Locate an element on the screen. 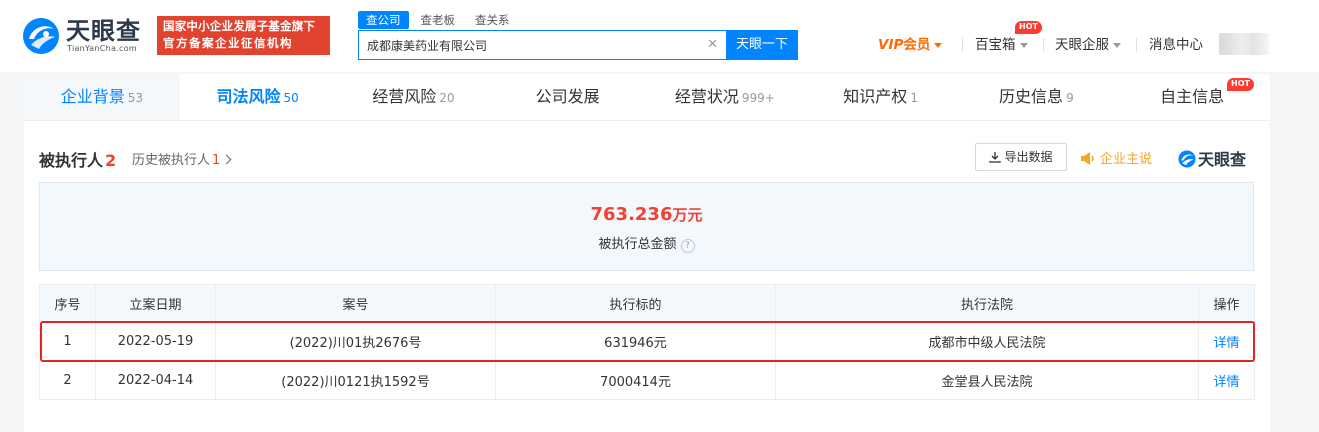 The width and height of the screenshot is (1319, 432). messages-link: 消息中心 is located at coordinates (1176, 45).